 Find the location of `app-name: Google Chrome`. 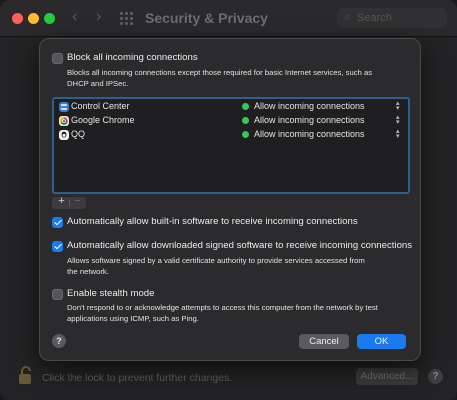

app-name: Google Chrome is located at coordinates (103, 120).